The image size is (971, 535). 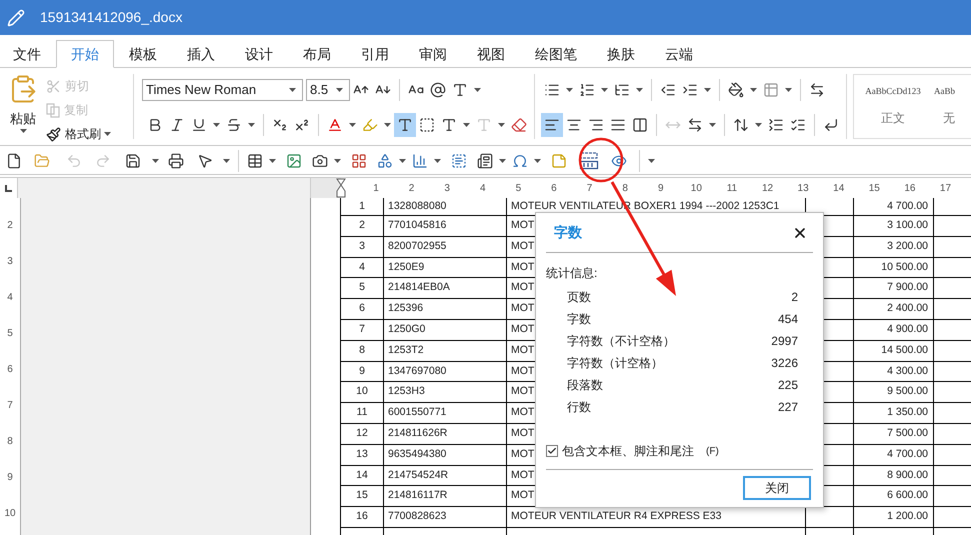 I want to click on table-cell: 4 900.00, so click(x=894, y=330).